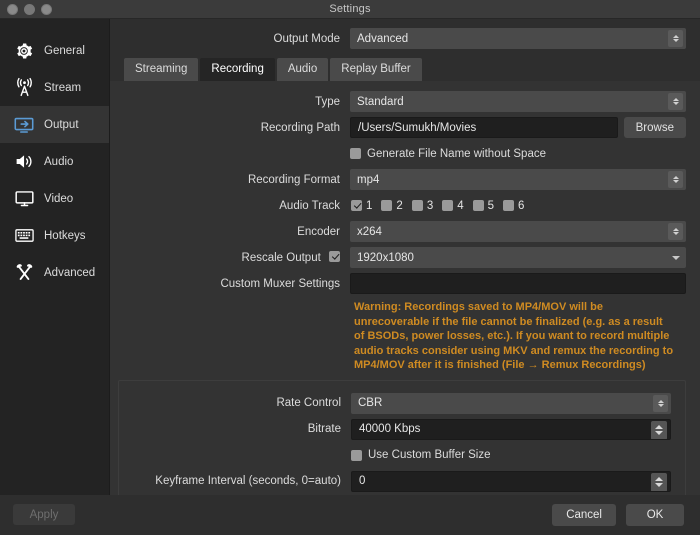 The height and width of the screenshot is (535, 700). What do you see at coordinates (368, 179) in the screenshot?
I see `recording-format-value: mp4` at bounding box center [368, 179].